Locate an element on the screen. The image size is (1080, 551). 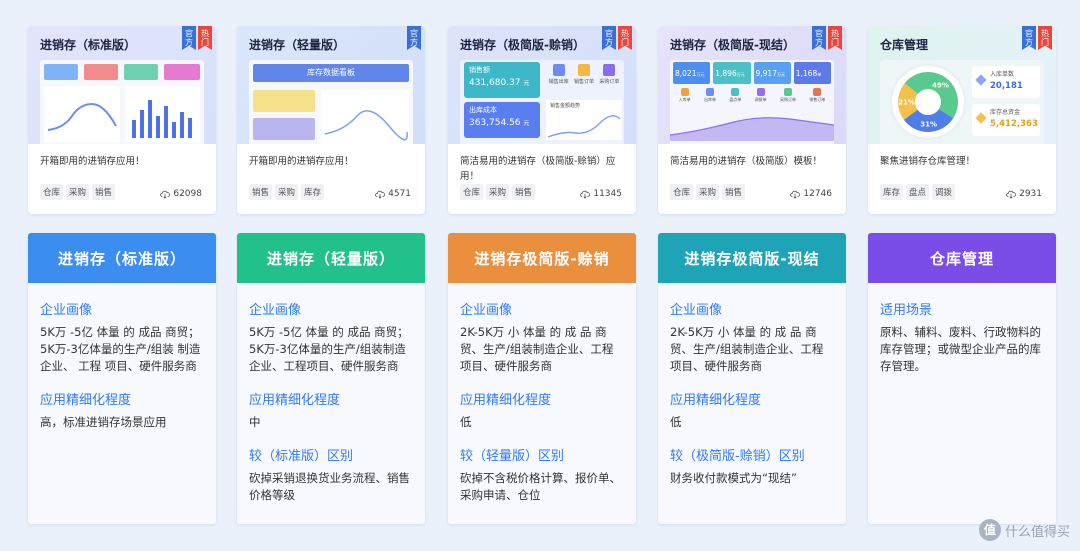
kpi-tile: 8,021万元 is located at coordinates (692, 73).